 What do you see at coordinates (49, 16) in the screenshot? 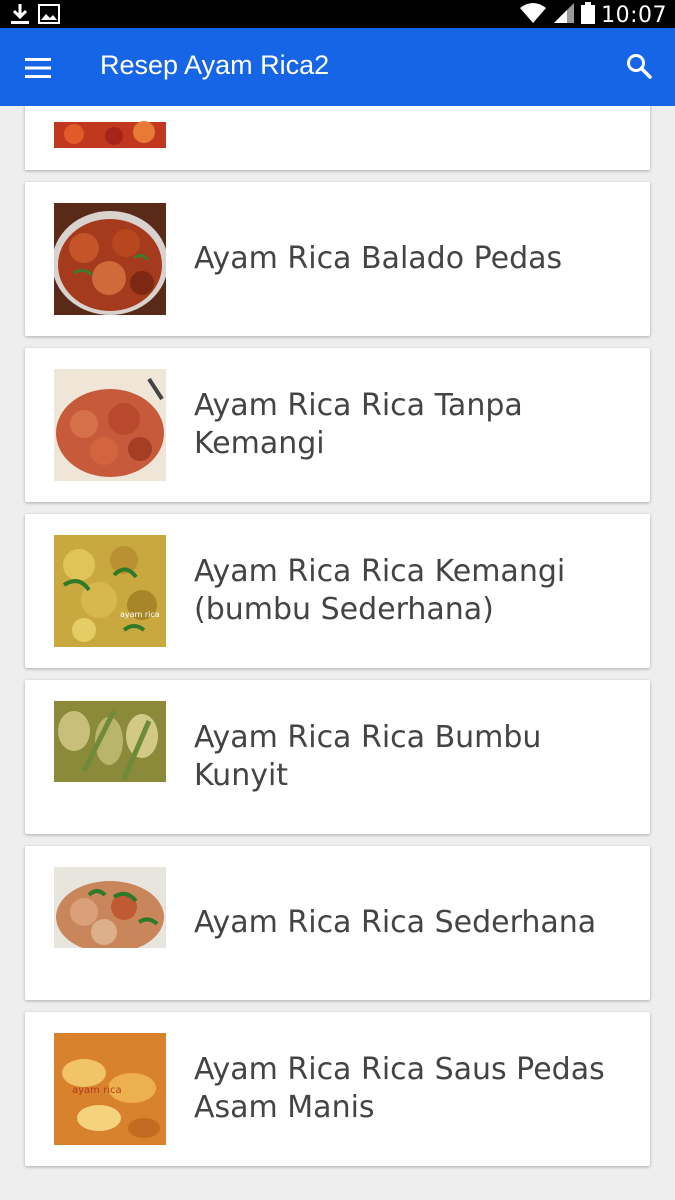
I see `image-icon` at bounding box center [49, 16].